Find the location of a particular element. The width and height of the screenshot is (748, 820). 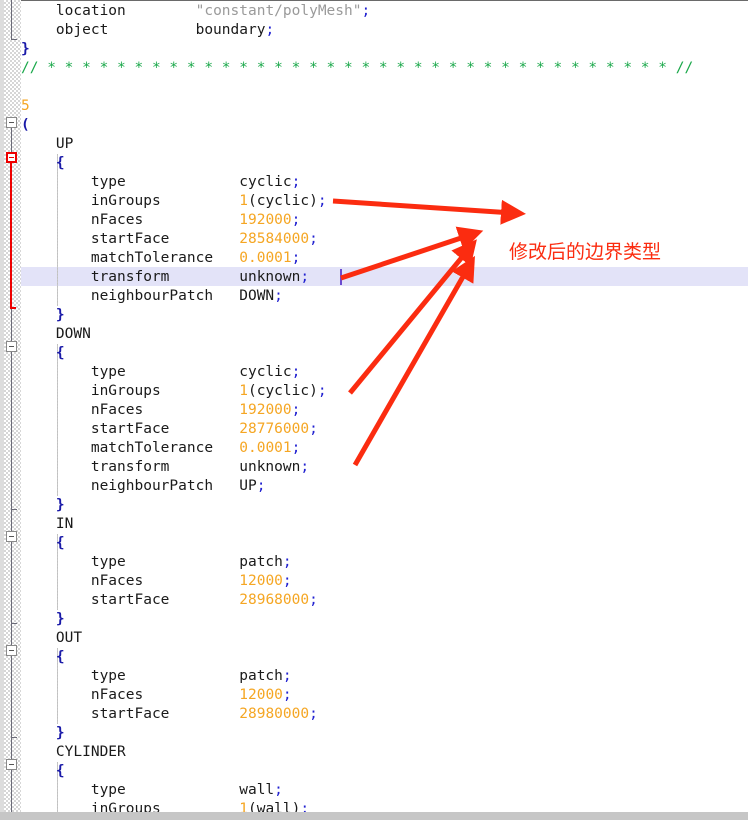

code-token: IN is located at coordinates (47, 524).